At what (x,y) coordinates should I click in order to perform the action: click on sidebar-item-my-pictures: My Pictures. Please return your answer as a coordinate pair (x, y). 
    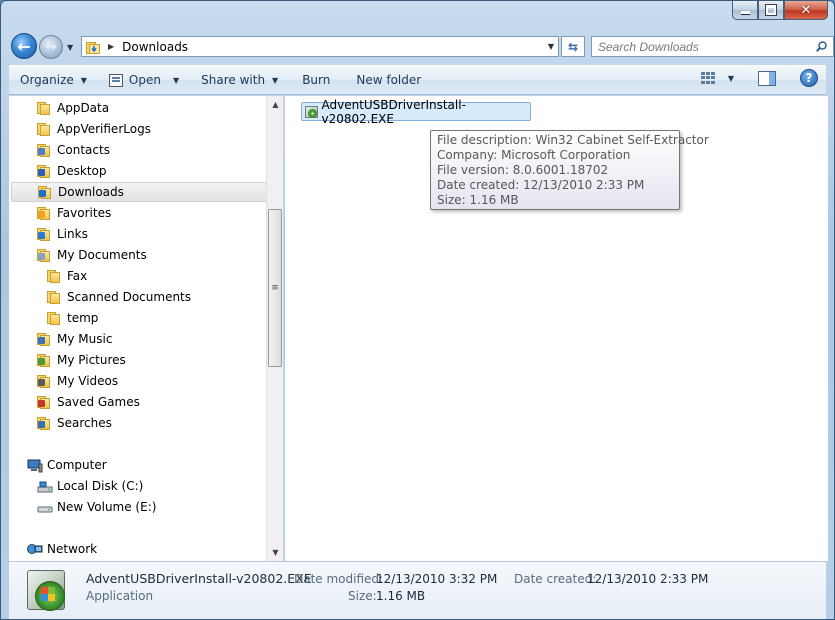
    Looking at the image, I should click on (81, 360).